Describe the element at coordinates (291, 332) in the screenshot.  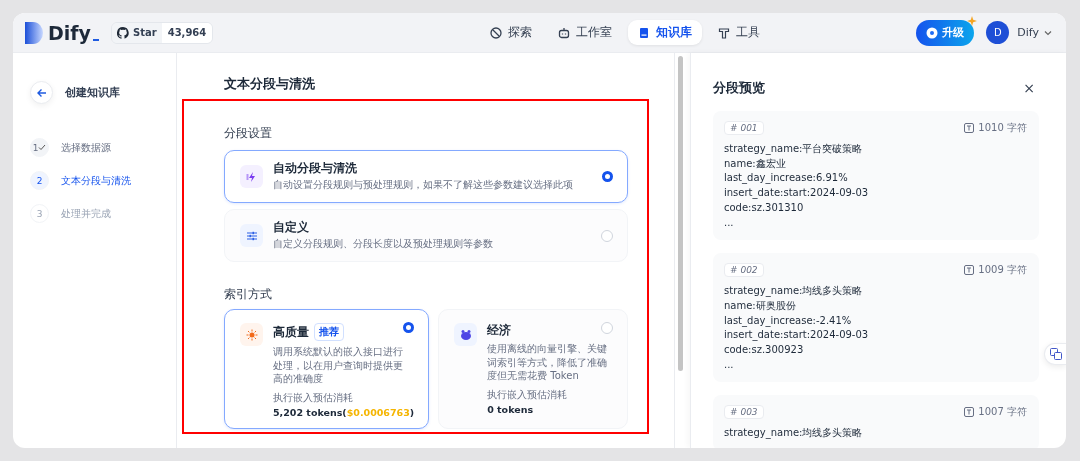
I see `option-title: 高质量` at that location.